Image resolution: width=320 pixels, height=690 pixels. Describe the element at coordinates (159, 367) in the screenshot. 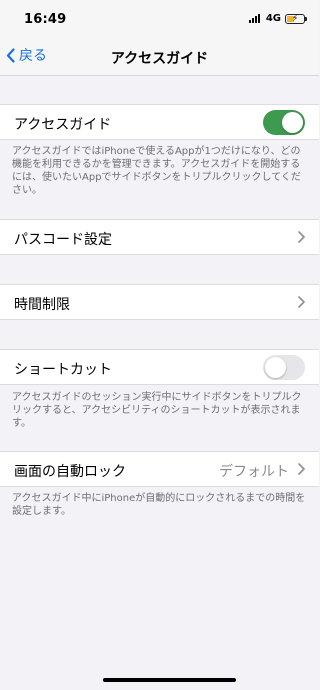

I see `shortcut-row: ショートカット` at that location.